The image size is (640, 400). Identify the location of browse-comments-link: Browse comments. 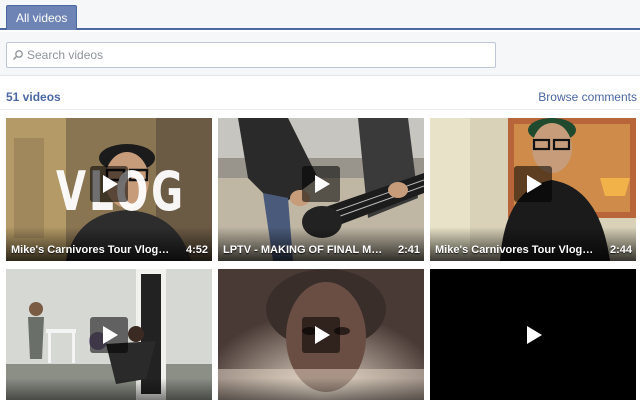
(587, 97).